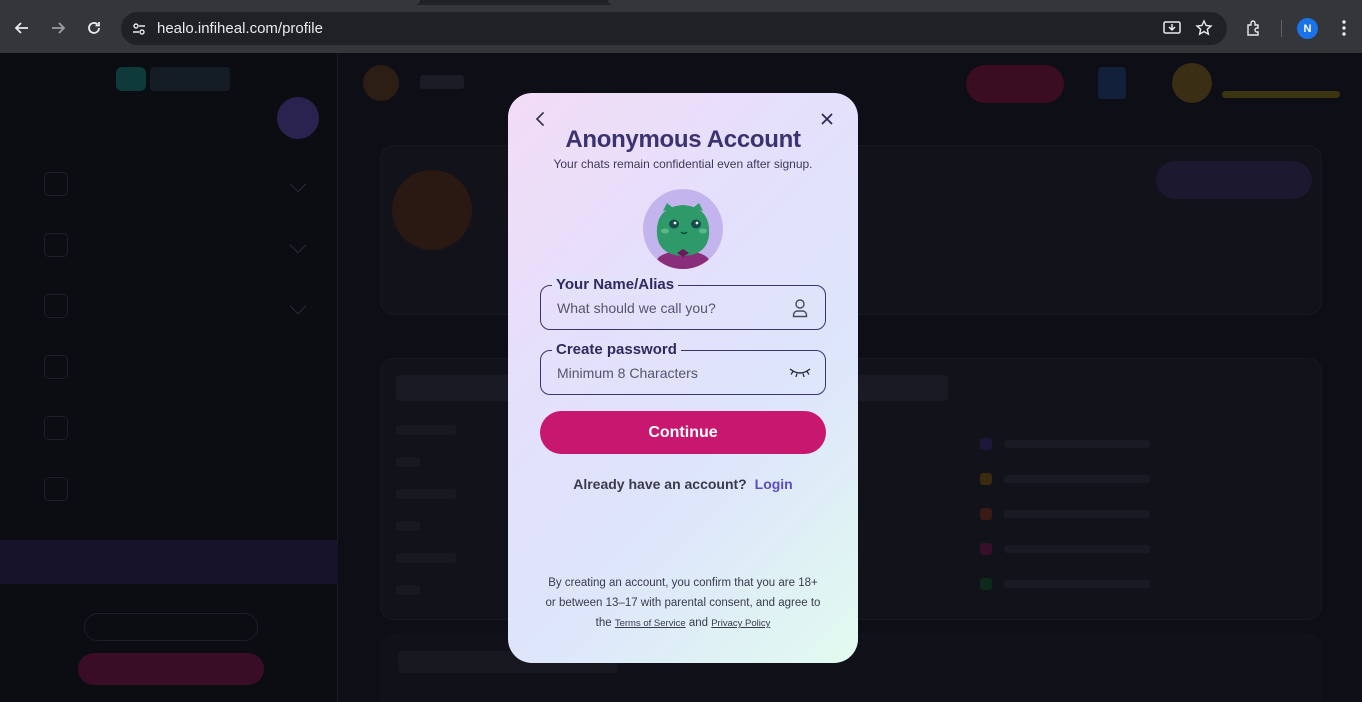 The height and width of the screenshot is (702, 1362). I want to click on name-field: Your Name/Alias, so click(683, 302).